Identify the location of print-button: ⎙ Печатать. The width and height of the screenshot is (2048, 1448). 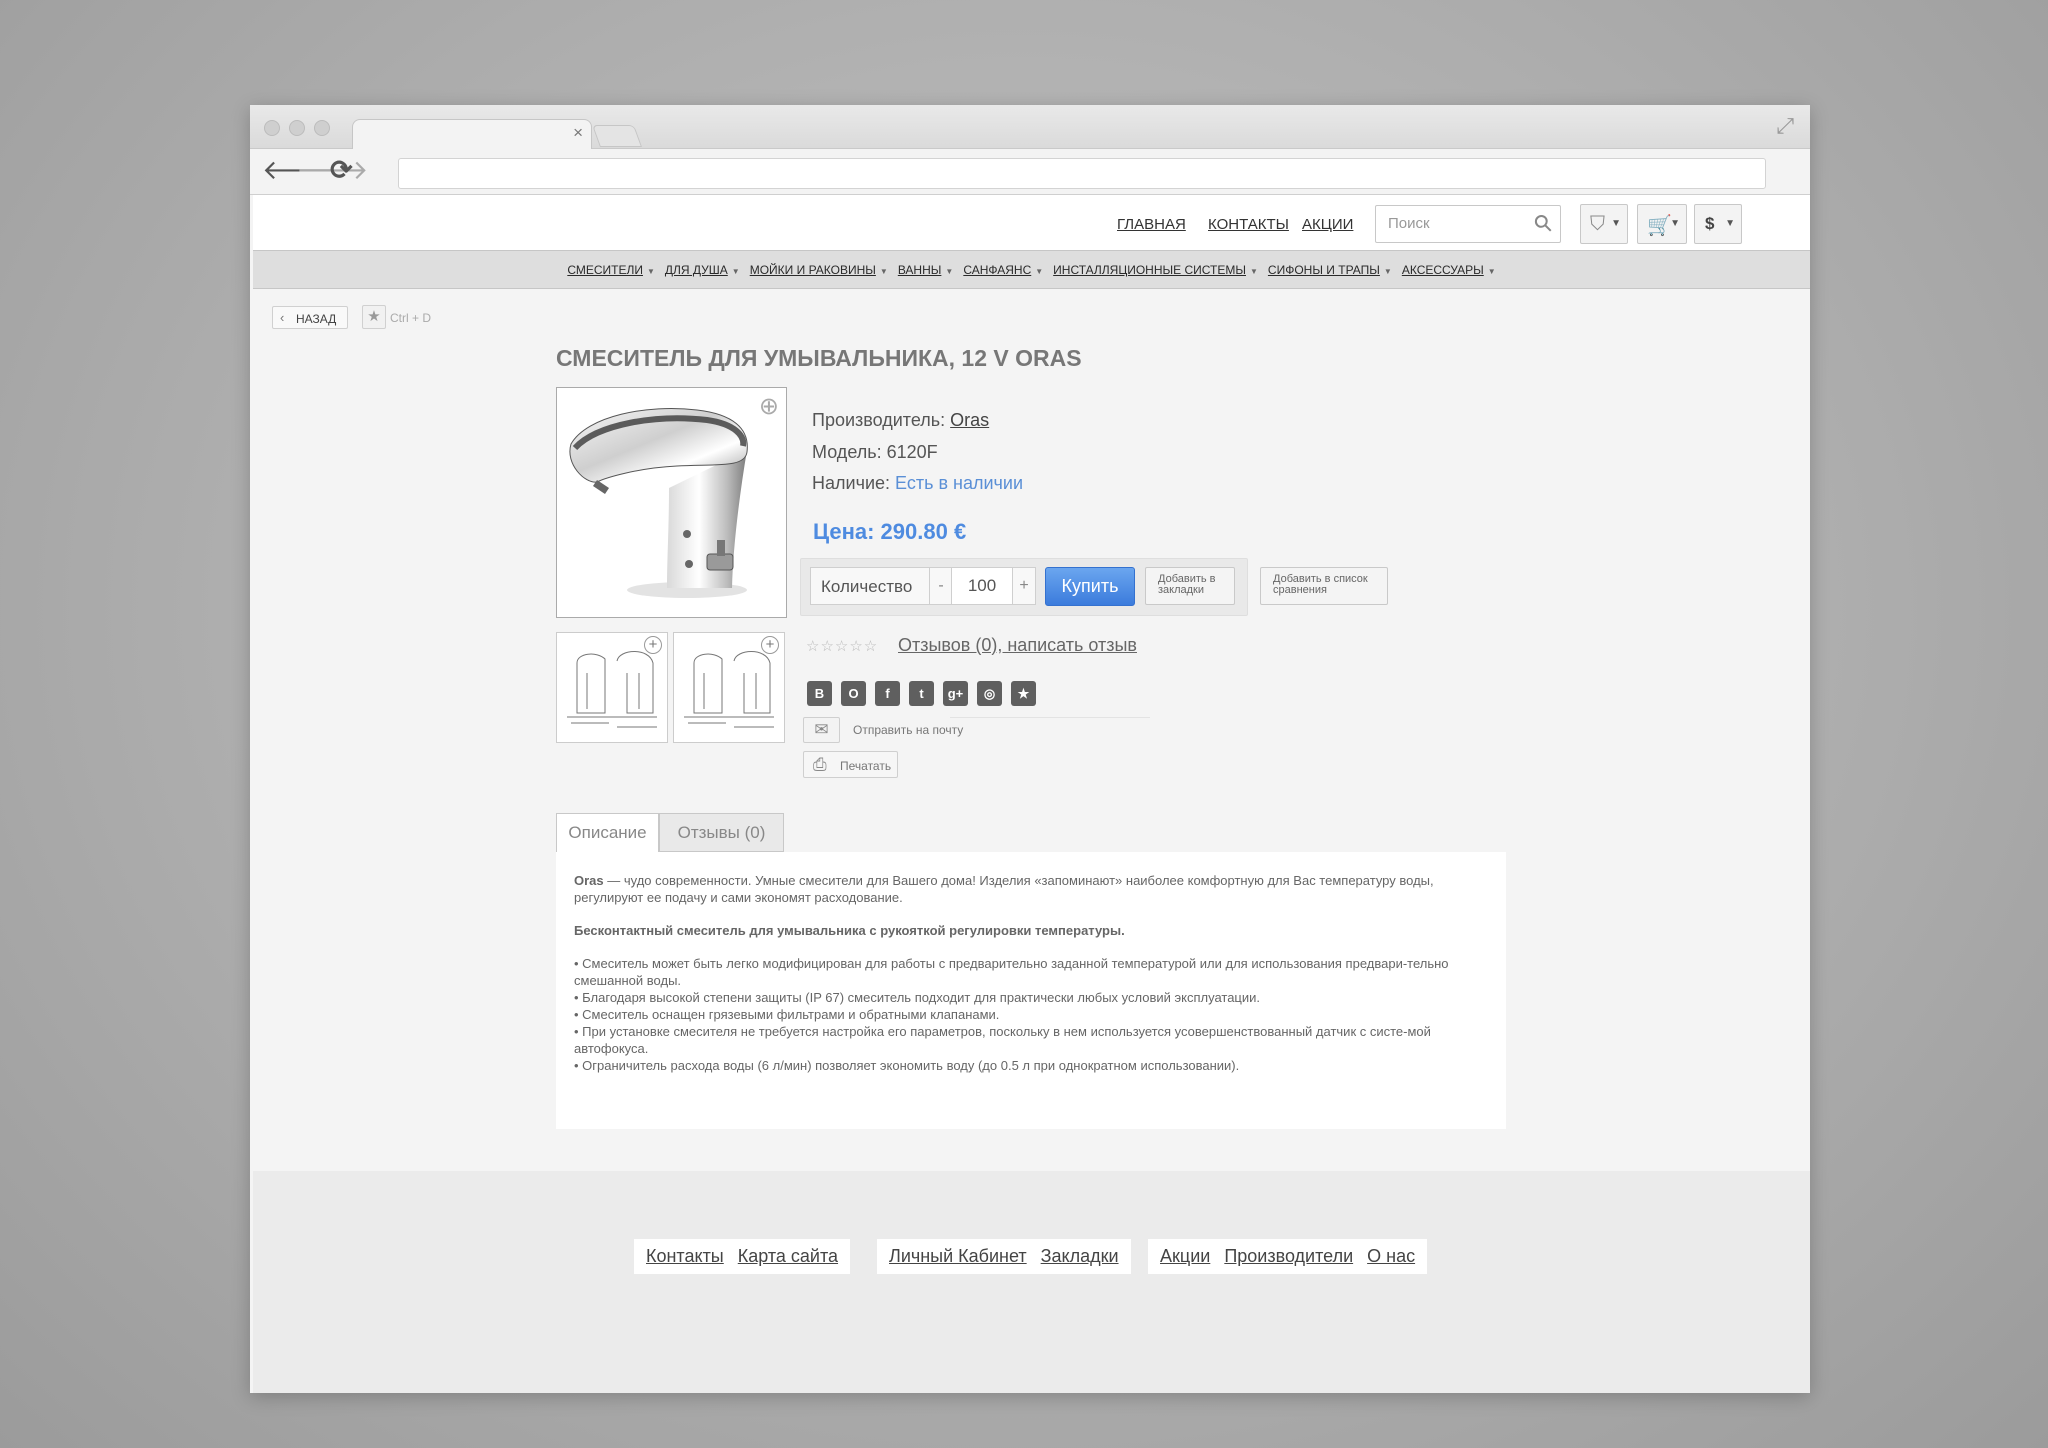
(850, 764).